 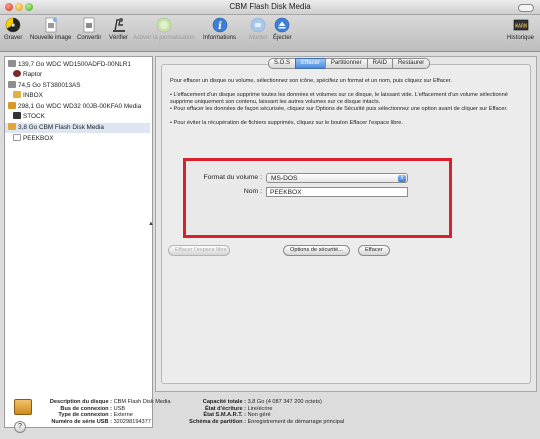 I want to click on information-button: i Informations, so click(x=219, y=29).